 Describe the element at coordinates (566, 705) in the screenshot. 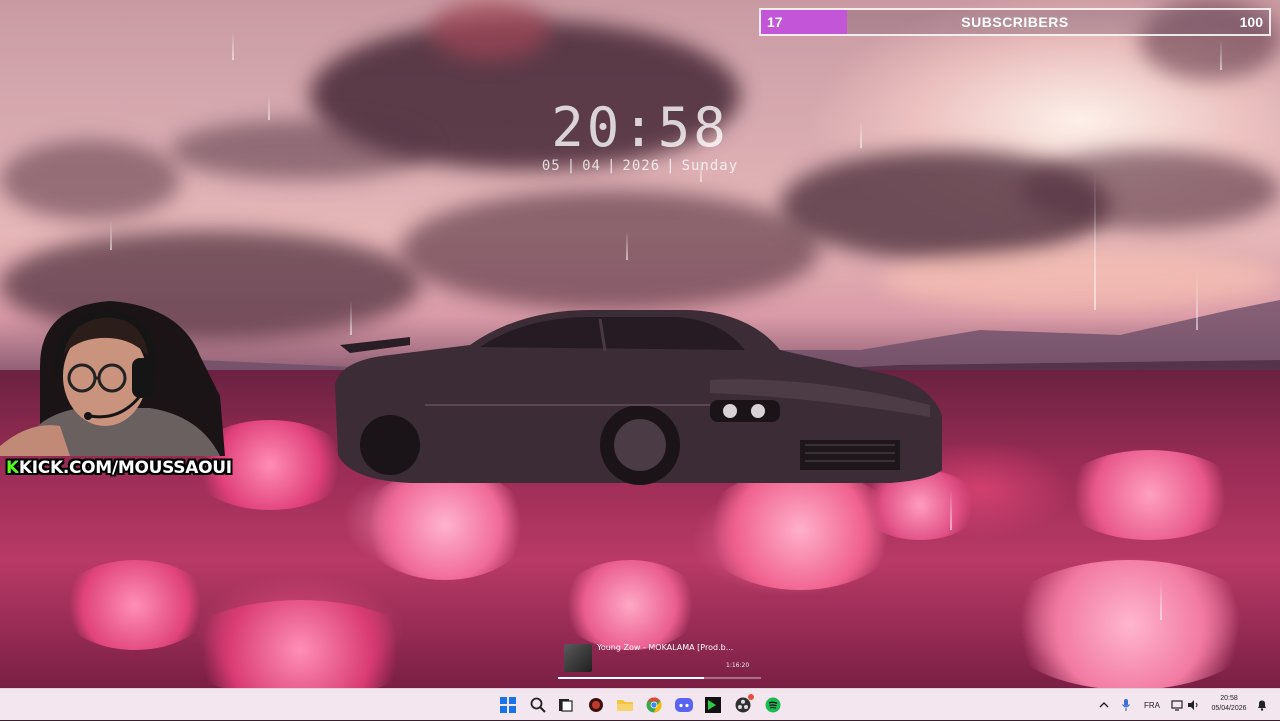

I see `task-view-icon` at that location.